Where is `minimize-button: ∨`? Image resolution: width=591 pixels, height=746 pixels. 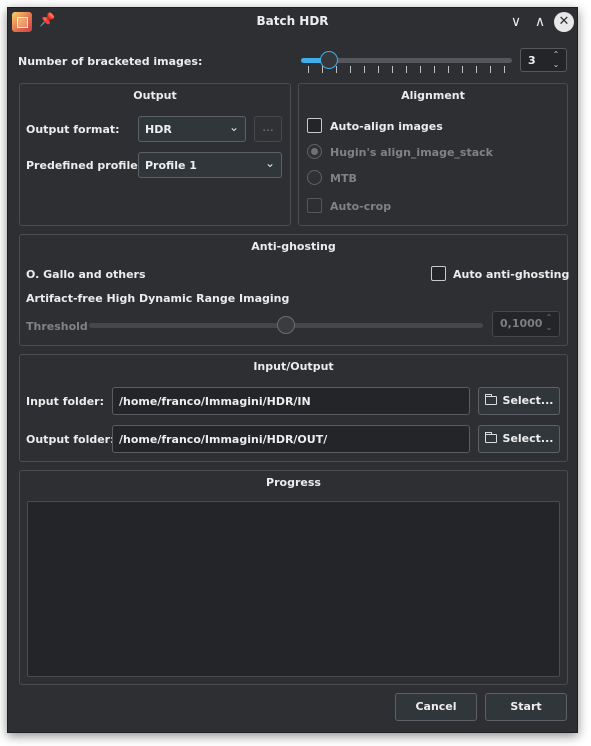 minimize-button: ∨ is located at coordinates (516, 22).